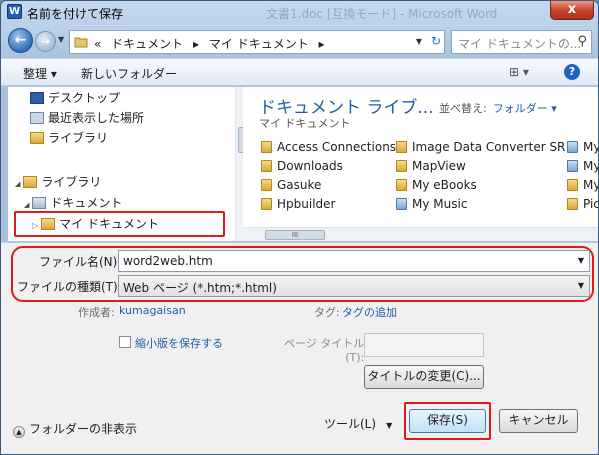 Image resolution: width=599 pixels, height=455 pixels. Describe the element at coordinates (324, 350) in the screenshot. I see `page-title-label: ページ タイトル (T):` at that location.